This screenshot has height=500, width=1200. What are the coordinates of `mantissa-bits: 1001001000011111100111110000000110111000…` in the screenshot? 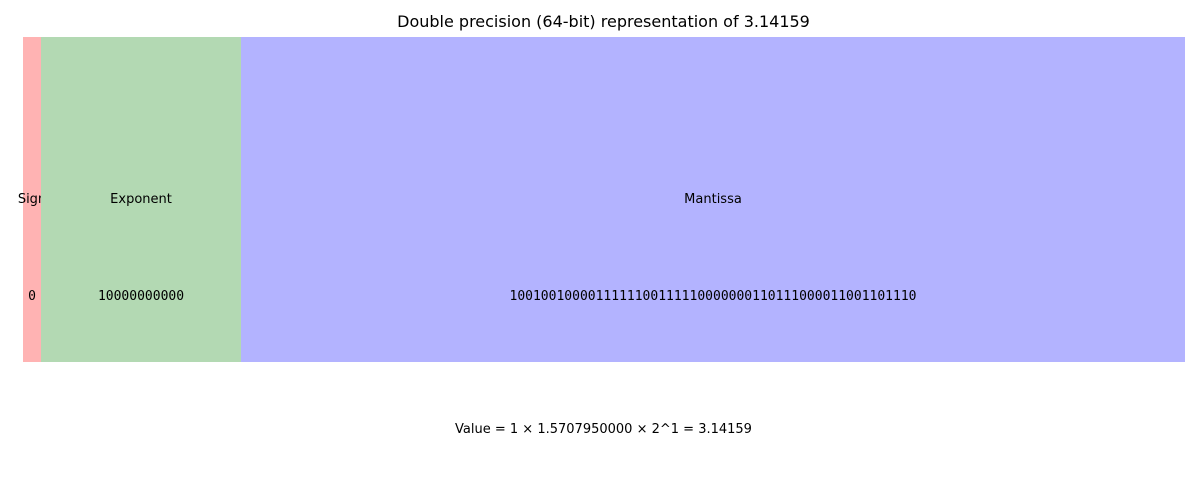 It's located at (713, 296).